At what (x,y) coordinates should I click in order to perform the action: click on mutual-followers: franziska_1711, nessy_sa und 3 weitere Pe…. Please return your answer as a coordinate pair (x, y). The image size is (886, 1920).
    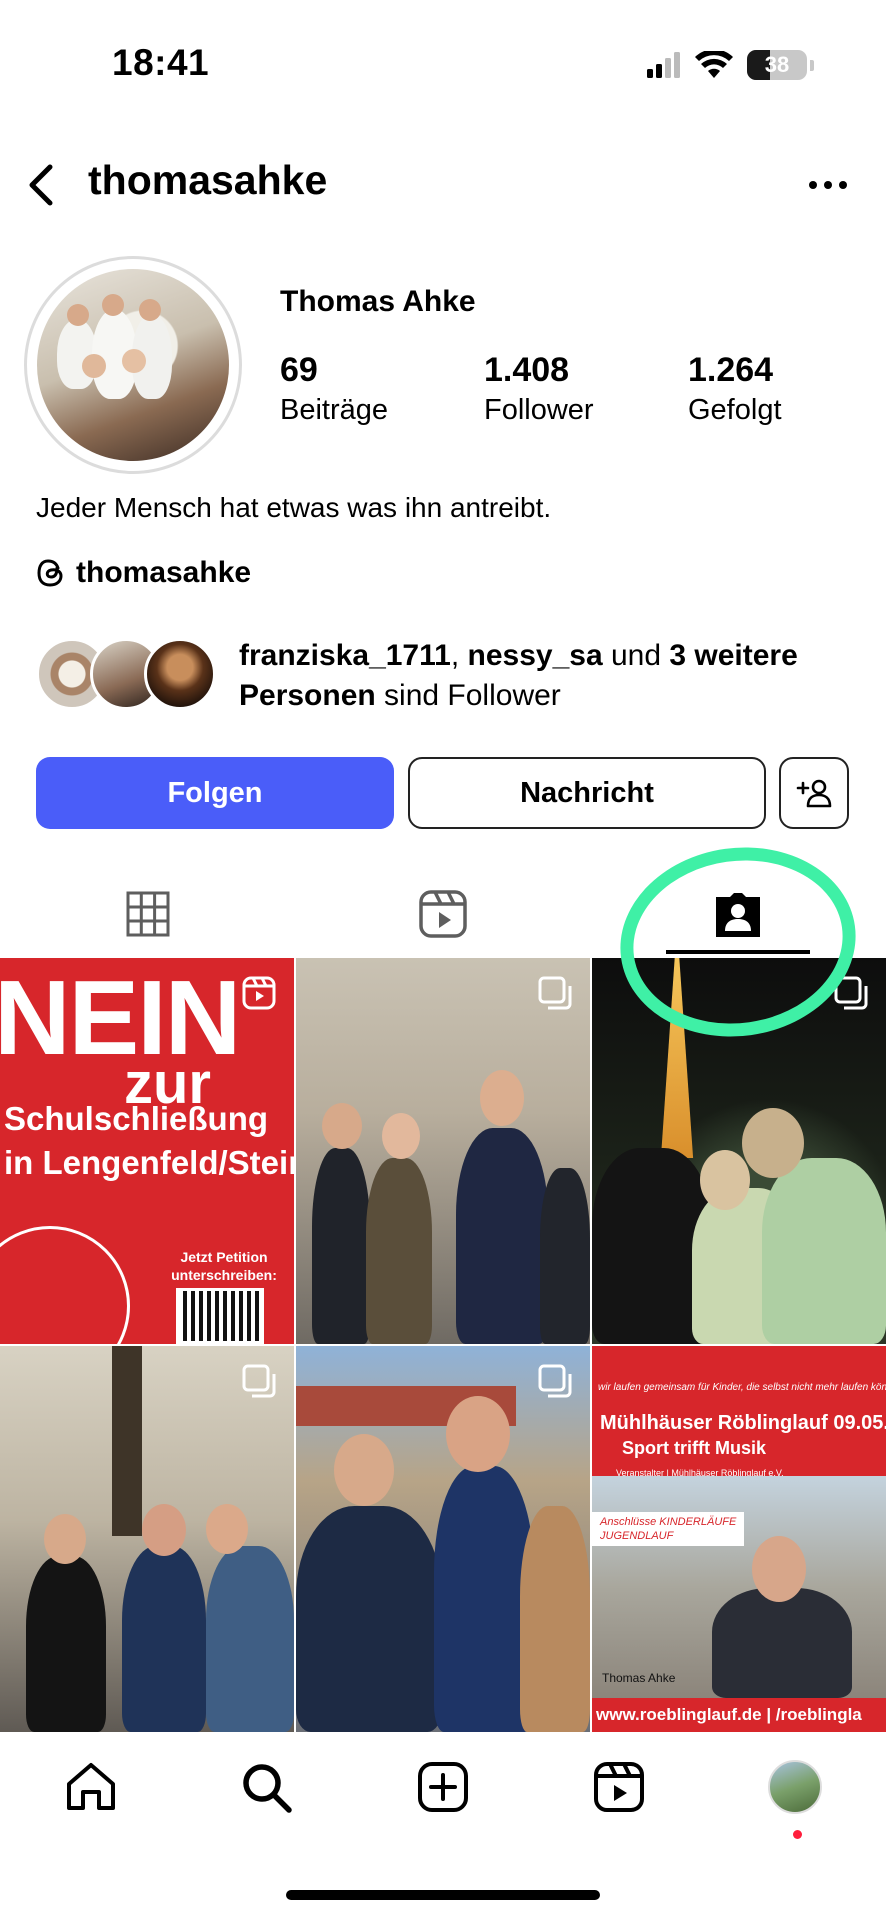
    Looking at the image, I should click on (446, 676).